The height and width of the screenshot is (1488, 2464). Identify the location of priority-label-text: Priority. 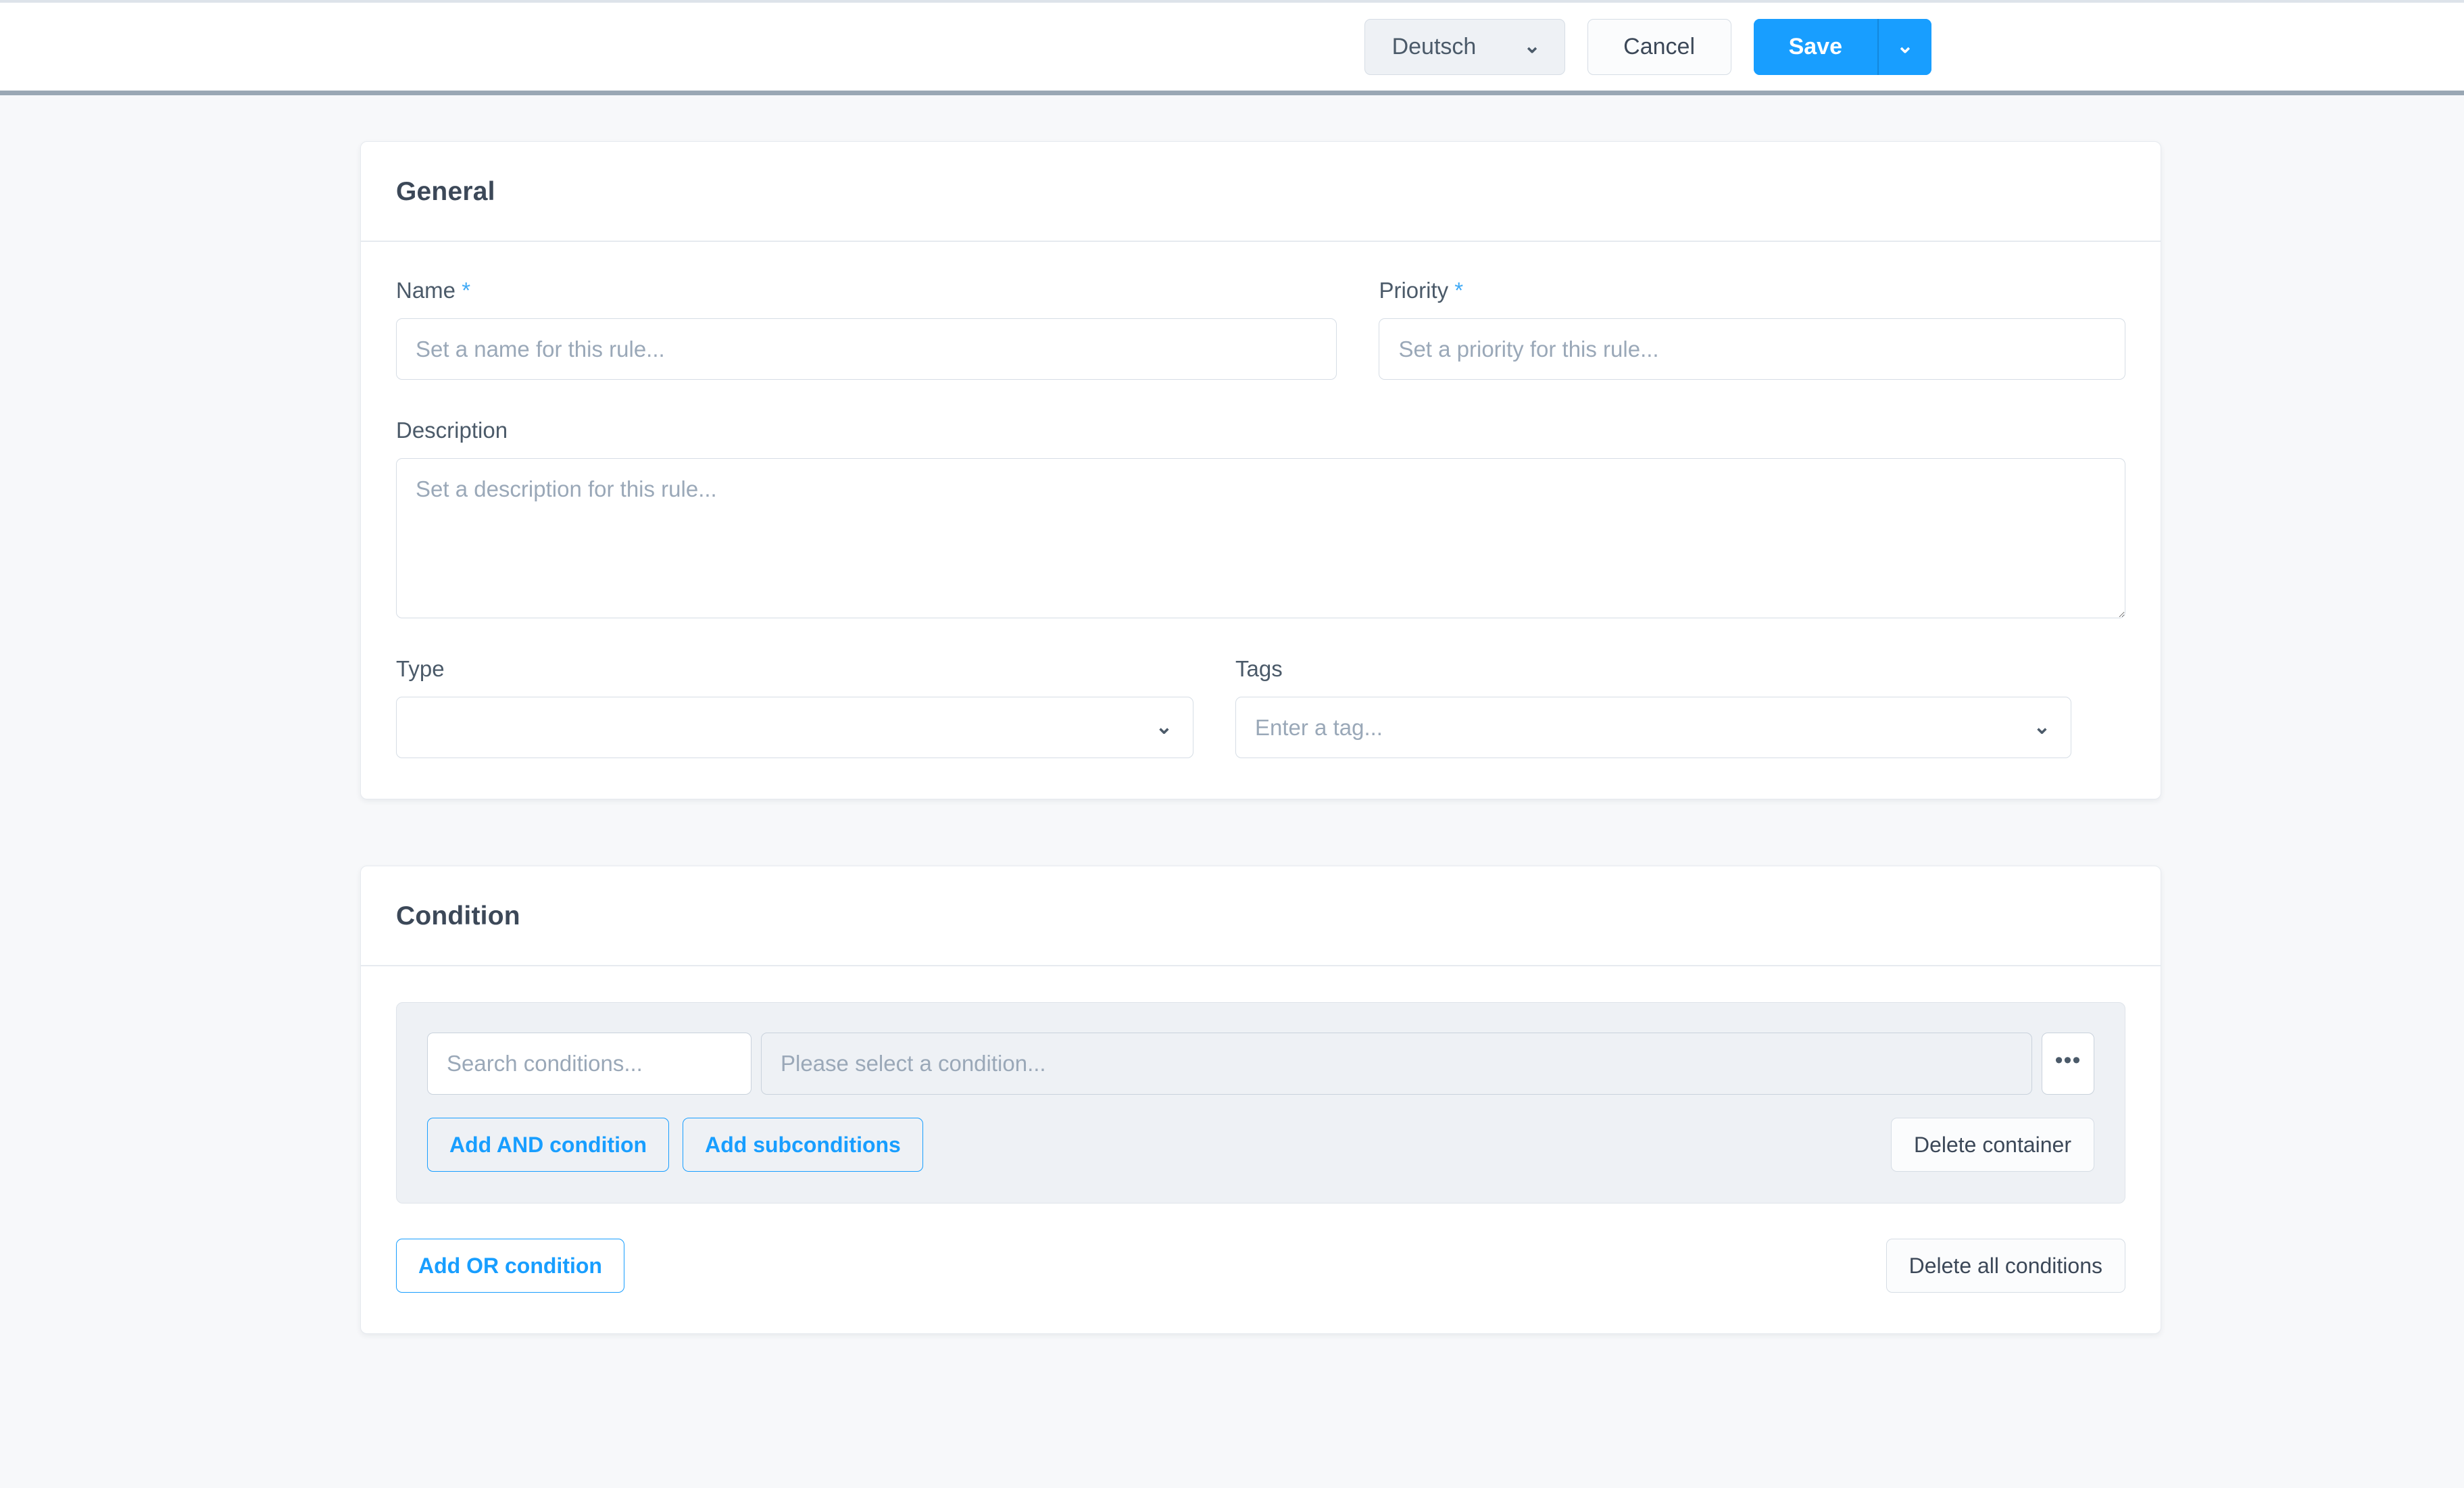
(1414, 290).